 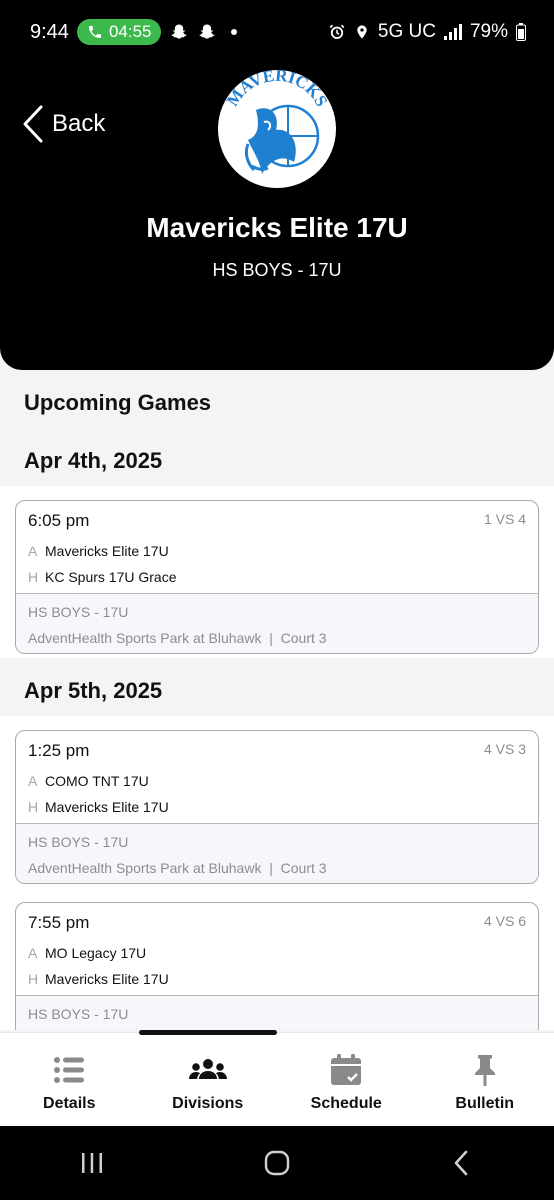 I want to click on away-team: COMO TNT 17U, so click(x=97, y=781).